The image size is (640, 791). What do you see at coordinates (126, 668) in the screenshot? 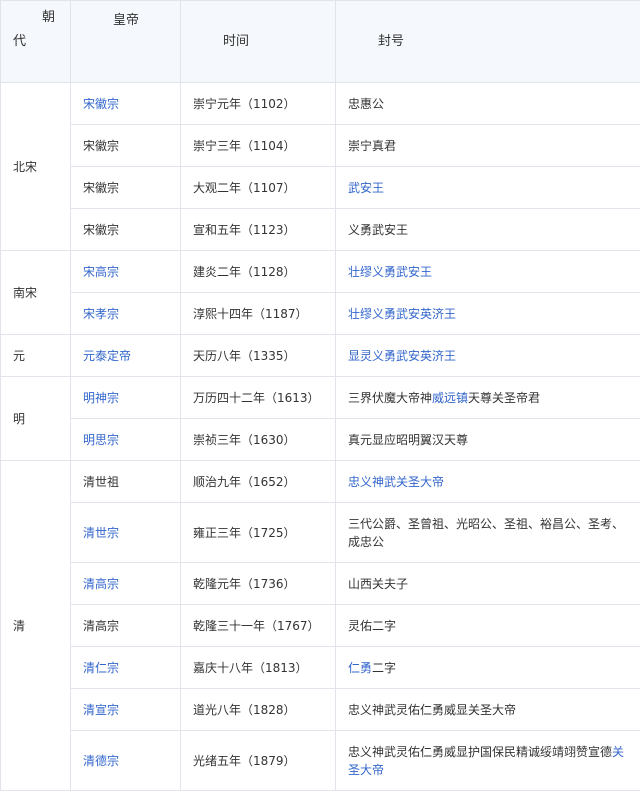
I see `emperor-cell: 清仁宗` at bounding box center [126, 668].